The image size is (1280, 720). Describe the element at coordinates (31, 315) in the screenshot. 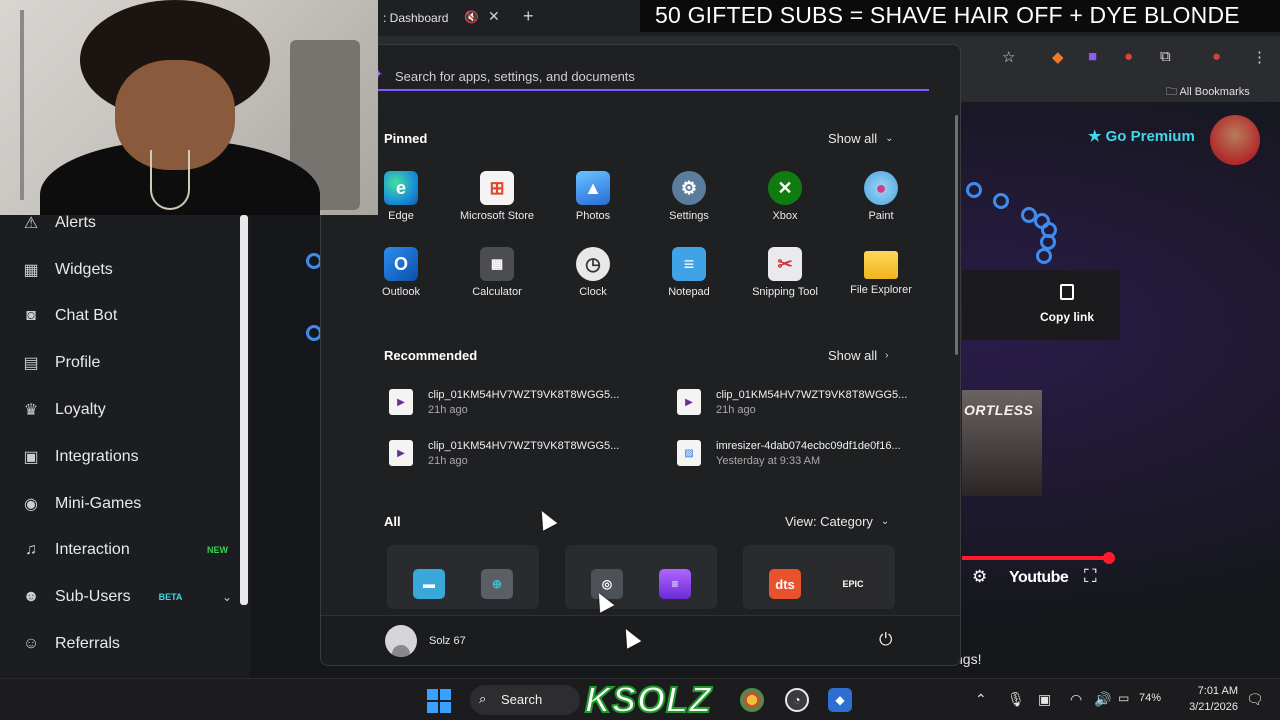

I see `robot-icon: ◙` at that location.